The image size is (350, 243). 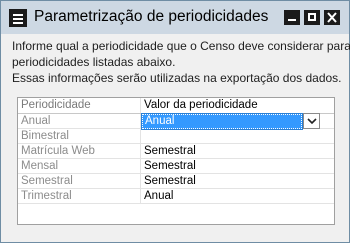 I want to click on valor-cell, so click(x=237, y=136).